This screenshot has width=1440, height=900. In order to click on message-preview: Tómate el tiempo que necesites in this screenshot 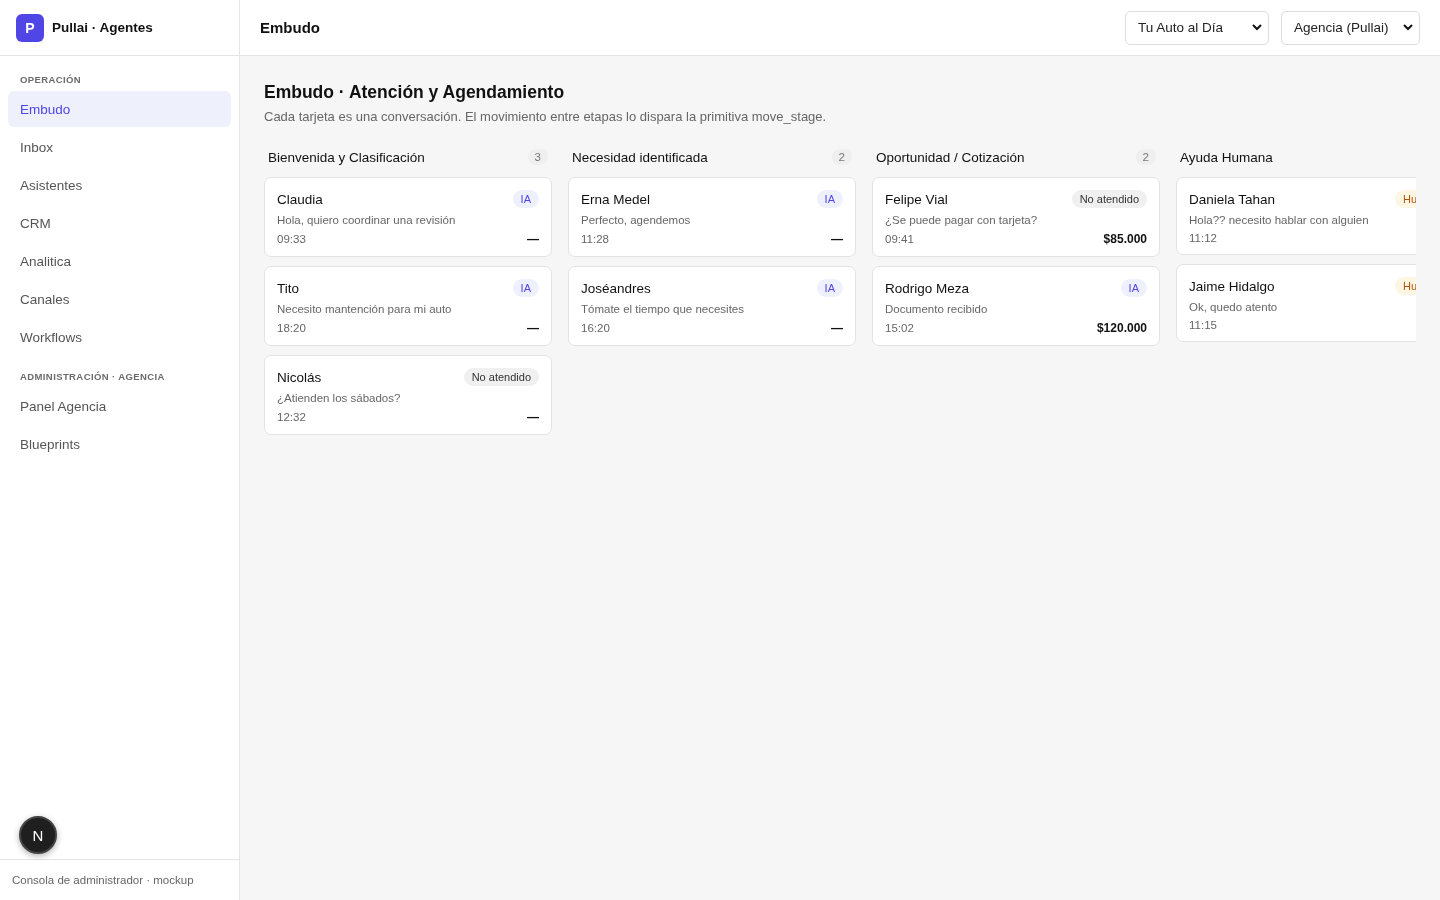, I will do `click(663, 309)`.